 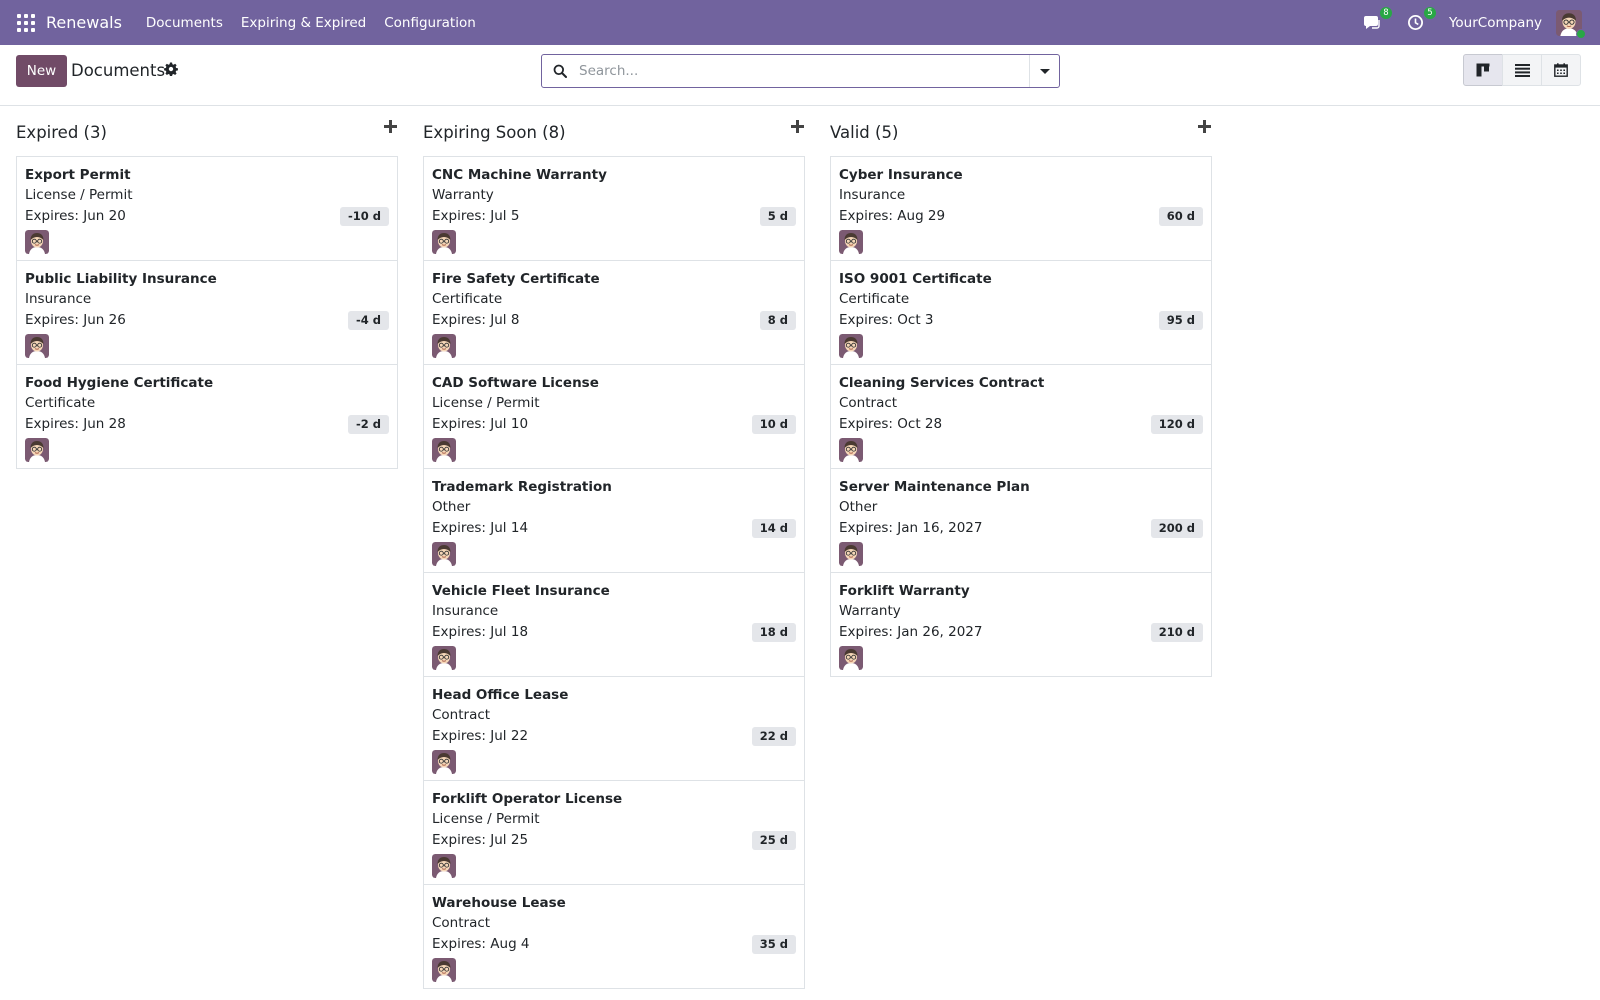 What do you see at coordinates (171, 69) in the screenshot?
I see `gear-icon` at bounding box center [171, 69].